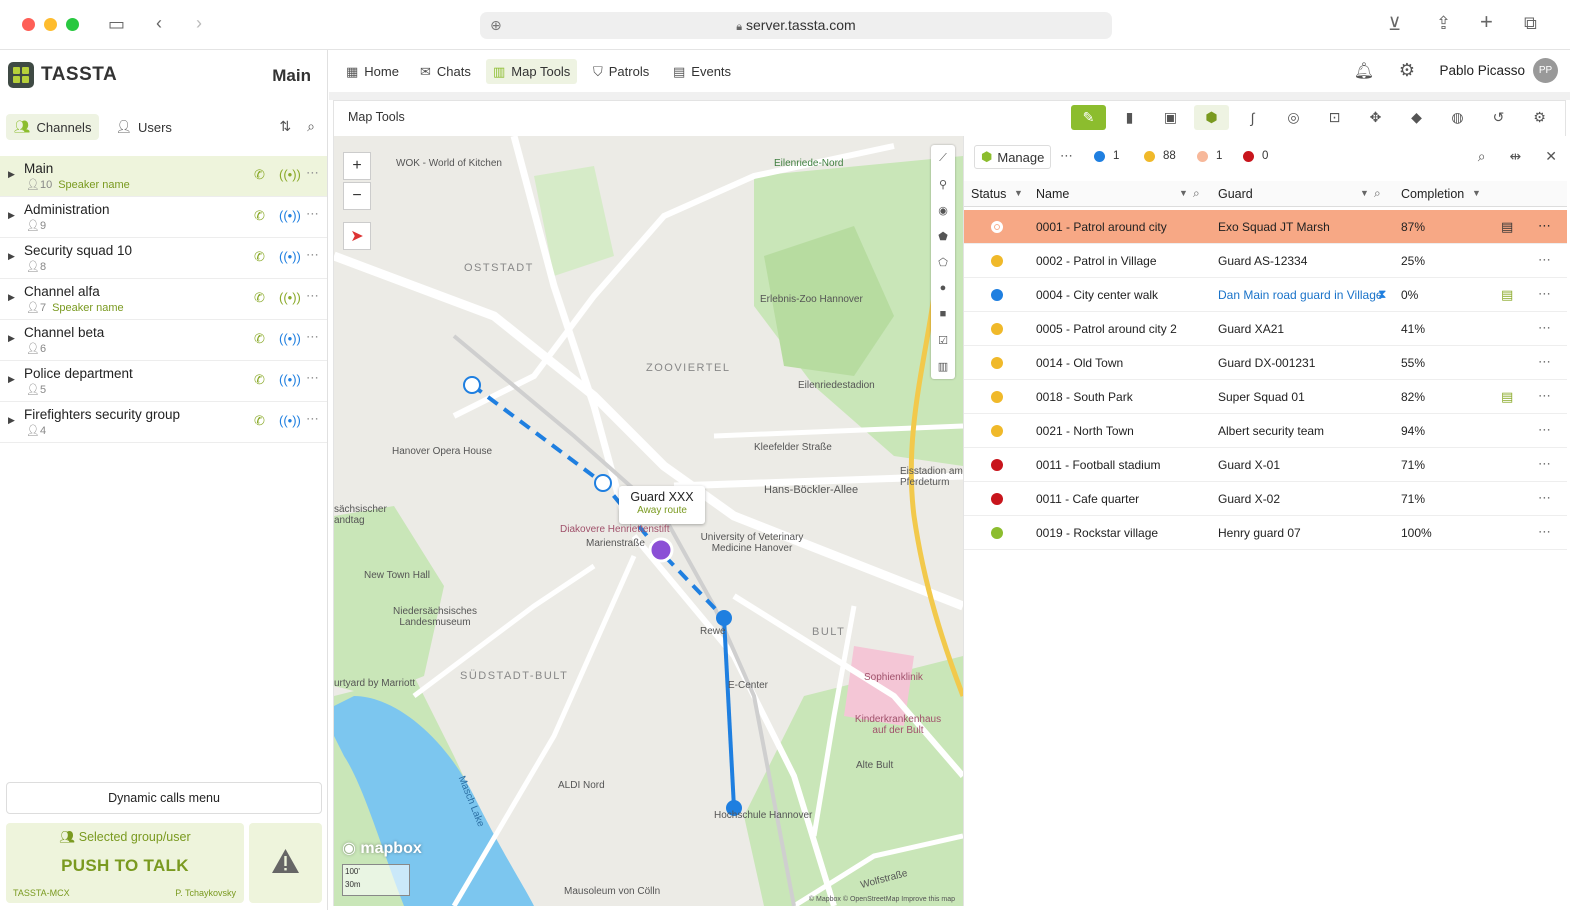 The width and height of the screenshot is (1570, 910). I want to click on avatar: PP, so click(1545, 70).